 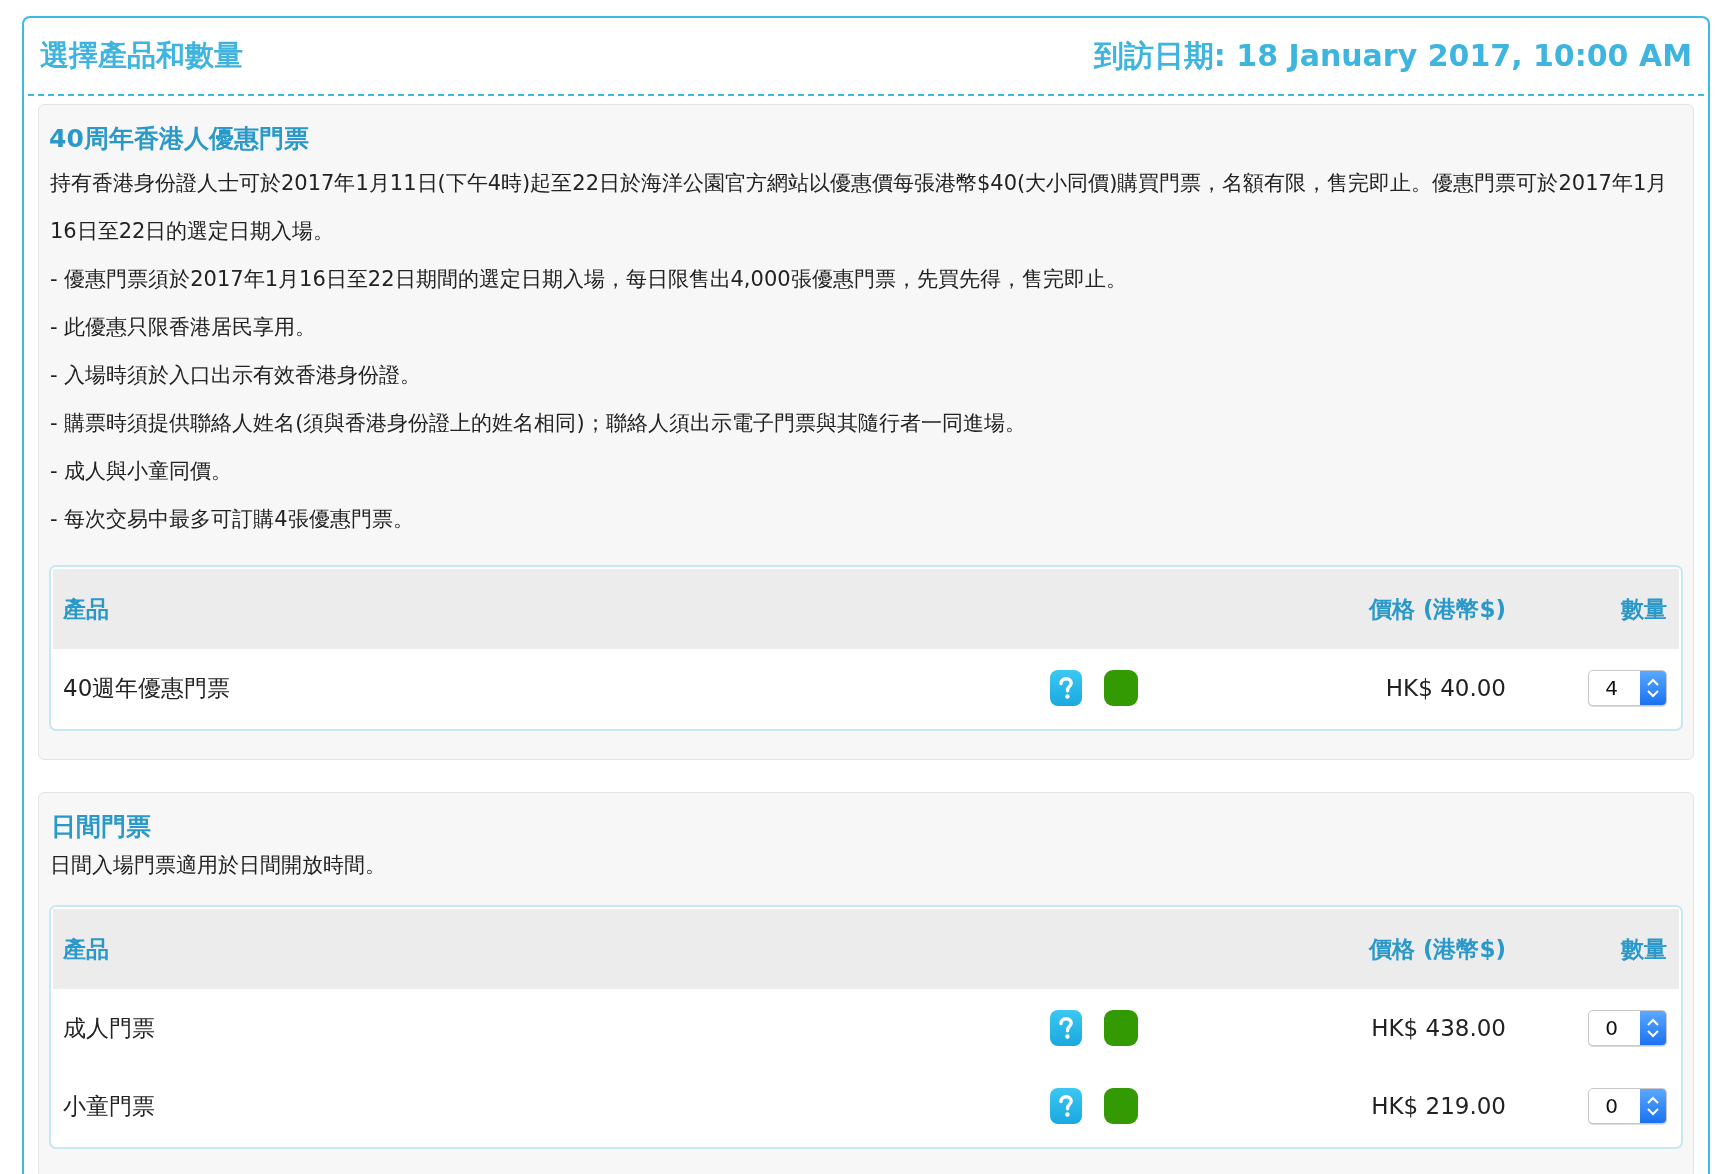 I want to click on description-text: 日間入場門票適用於日間開放時間。, so click(x=218, y=865).